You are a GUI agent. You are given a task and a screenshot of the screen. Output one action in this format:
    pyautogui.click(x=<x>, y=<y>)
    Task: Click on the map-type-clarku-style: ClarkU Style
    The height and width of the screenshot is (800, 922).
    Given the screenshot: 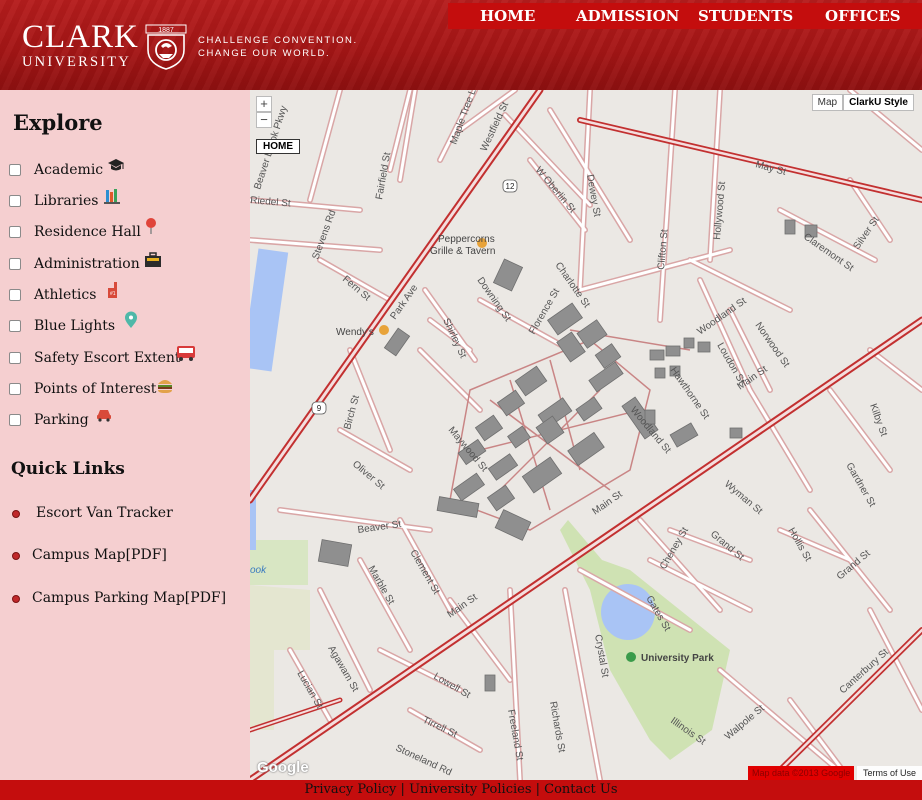 What is the action you would take?
    pyautogui.click(x=878, y=102)
    